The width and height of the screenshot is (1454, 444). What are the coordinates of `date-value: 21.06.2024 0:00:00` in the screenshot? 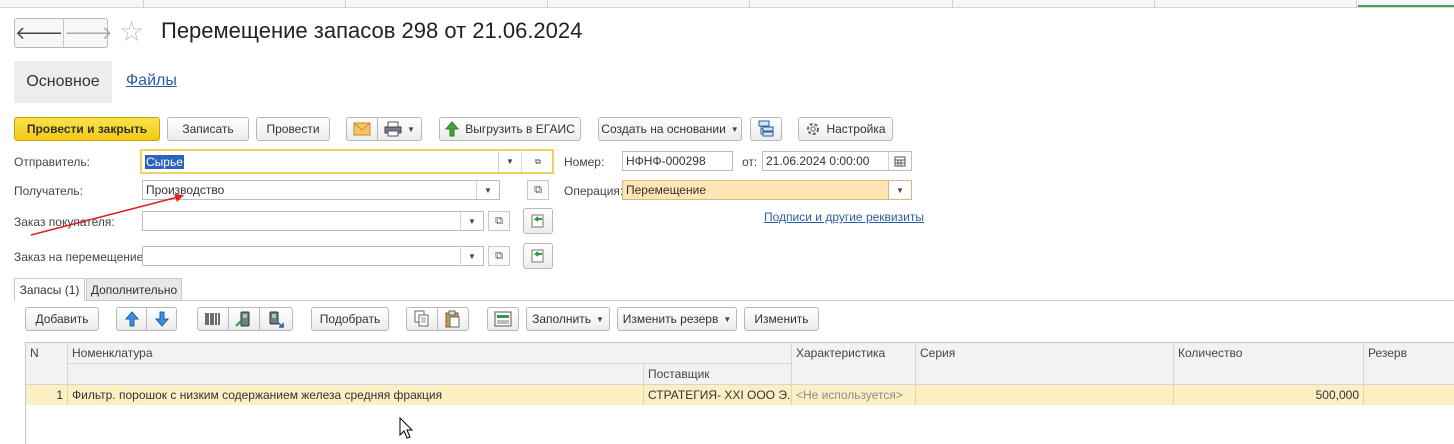 It's located at (818, 161).